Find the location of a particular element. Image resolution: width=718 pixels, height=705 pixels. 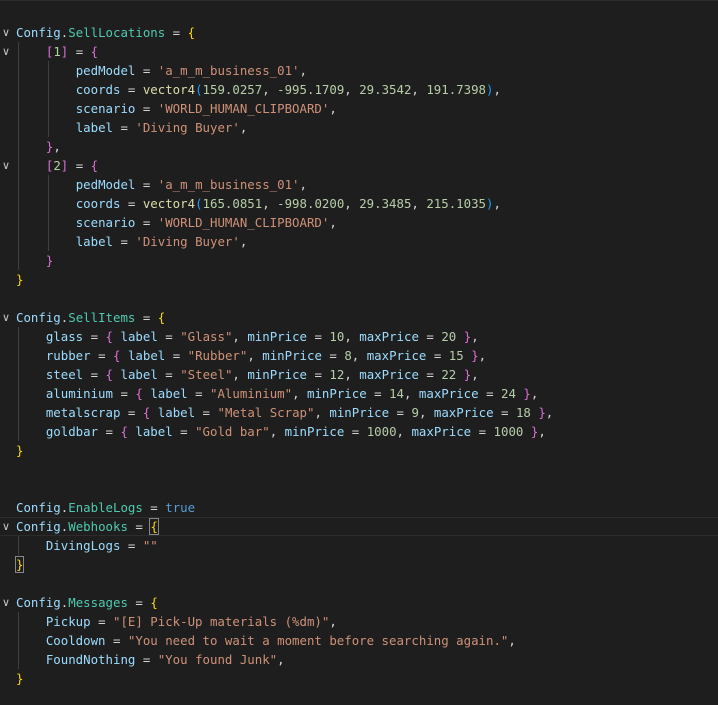

code-token: 2 is located at coordinates (57, 165).